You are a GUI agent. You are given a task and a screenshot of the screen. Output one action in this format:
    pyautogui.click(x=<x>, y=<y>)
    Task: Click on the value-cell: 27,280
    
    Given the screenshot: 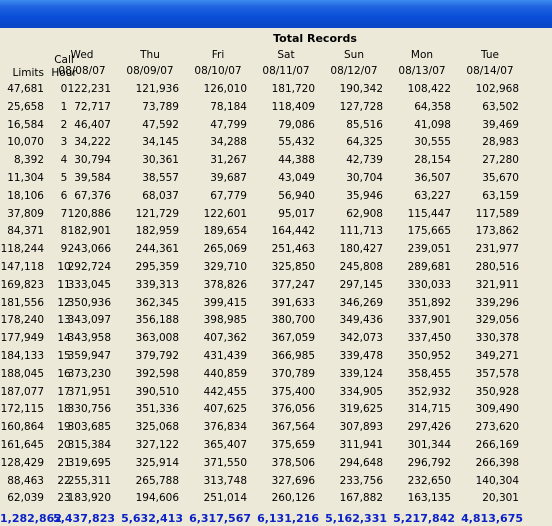 What is the action you would take?
    pyautogui.click(x=500, y=160)
    